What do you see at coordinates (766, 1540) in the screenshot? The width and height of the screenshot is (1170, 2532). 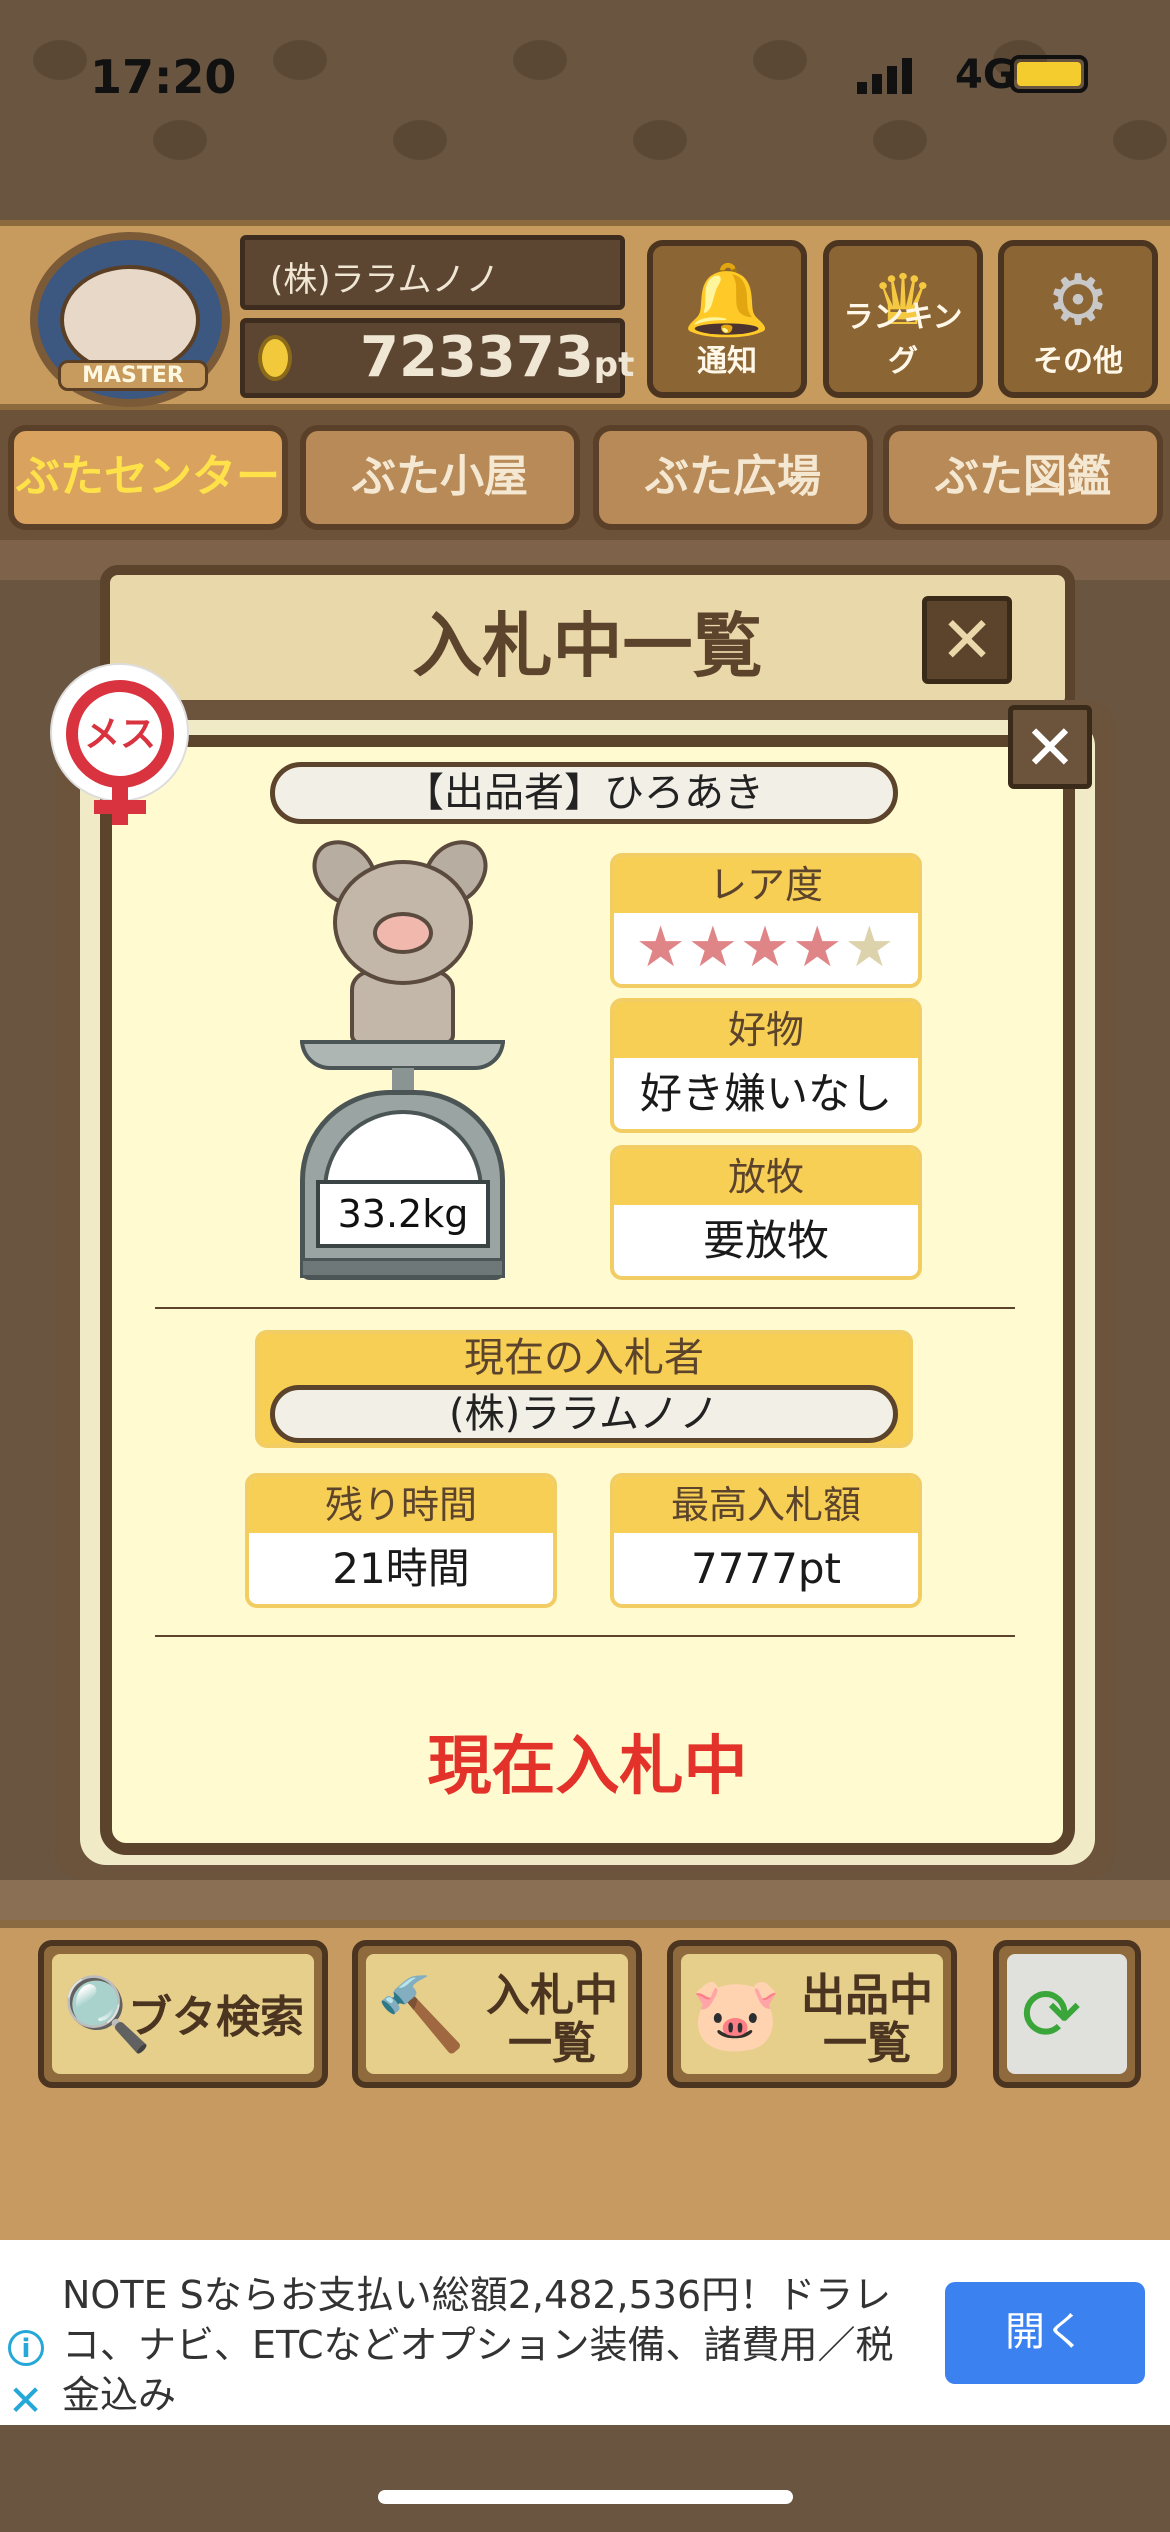 I see `top-bid-card: 最高入札額 7777pt` at bounding box center [766, 1540].